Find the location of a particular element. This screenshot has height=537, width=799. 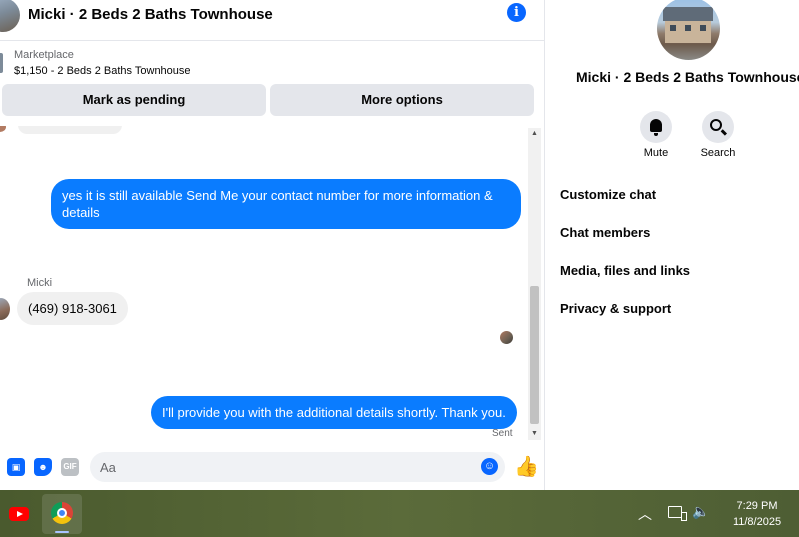

scroll-down-arrow-icon: ▼ is located at coordinates (534, 434).